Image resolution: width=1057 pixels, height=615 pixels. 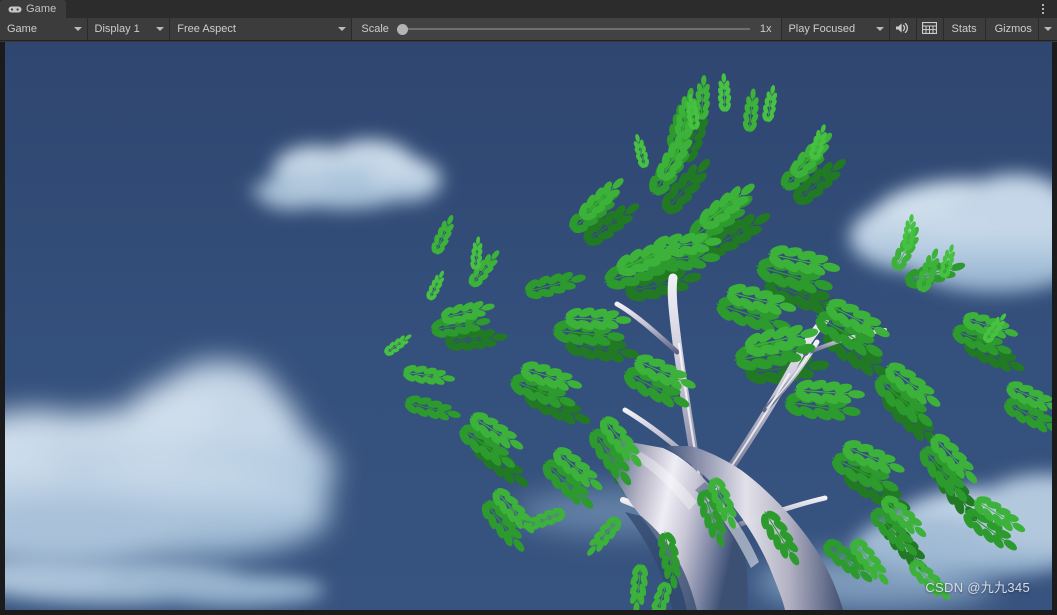 I want to click on scale-label: Scale, so click(x=375, y=29).